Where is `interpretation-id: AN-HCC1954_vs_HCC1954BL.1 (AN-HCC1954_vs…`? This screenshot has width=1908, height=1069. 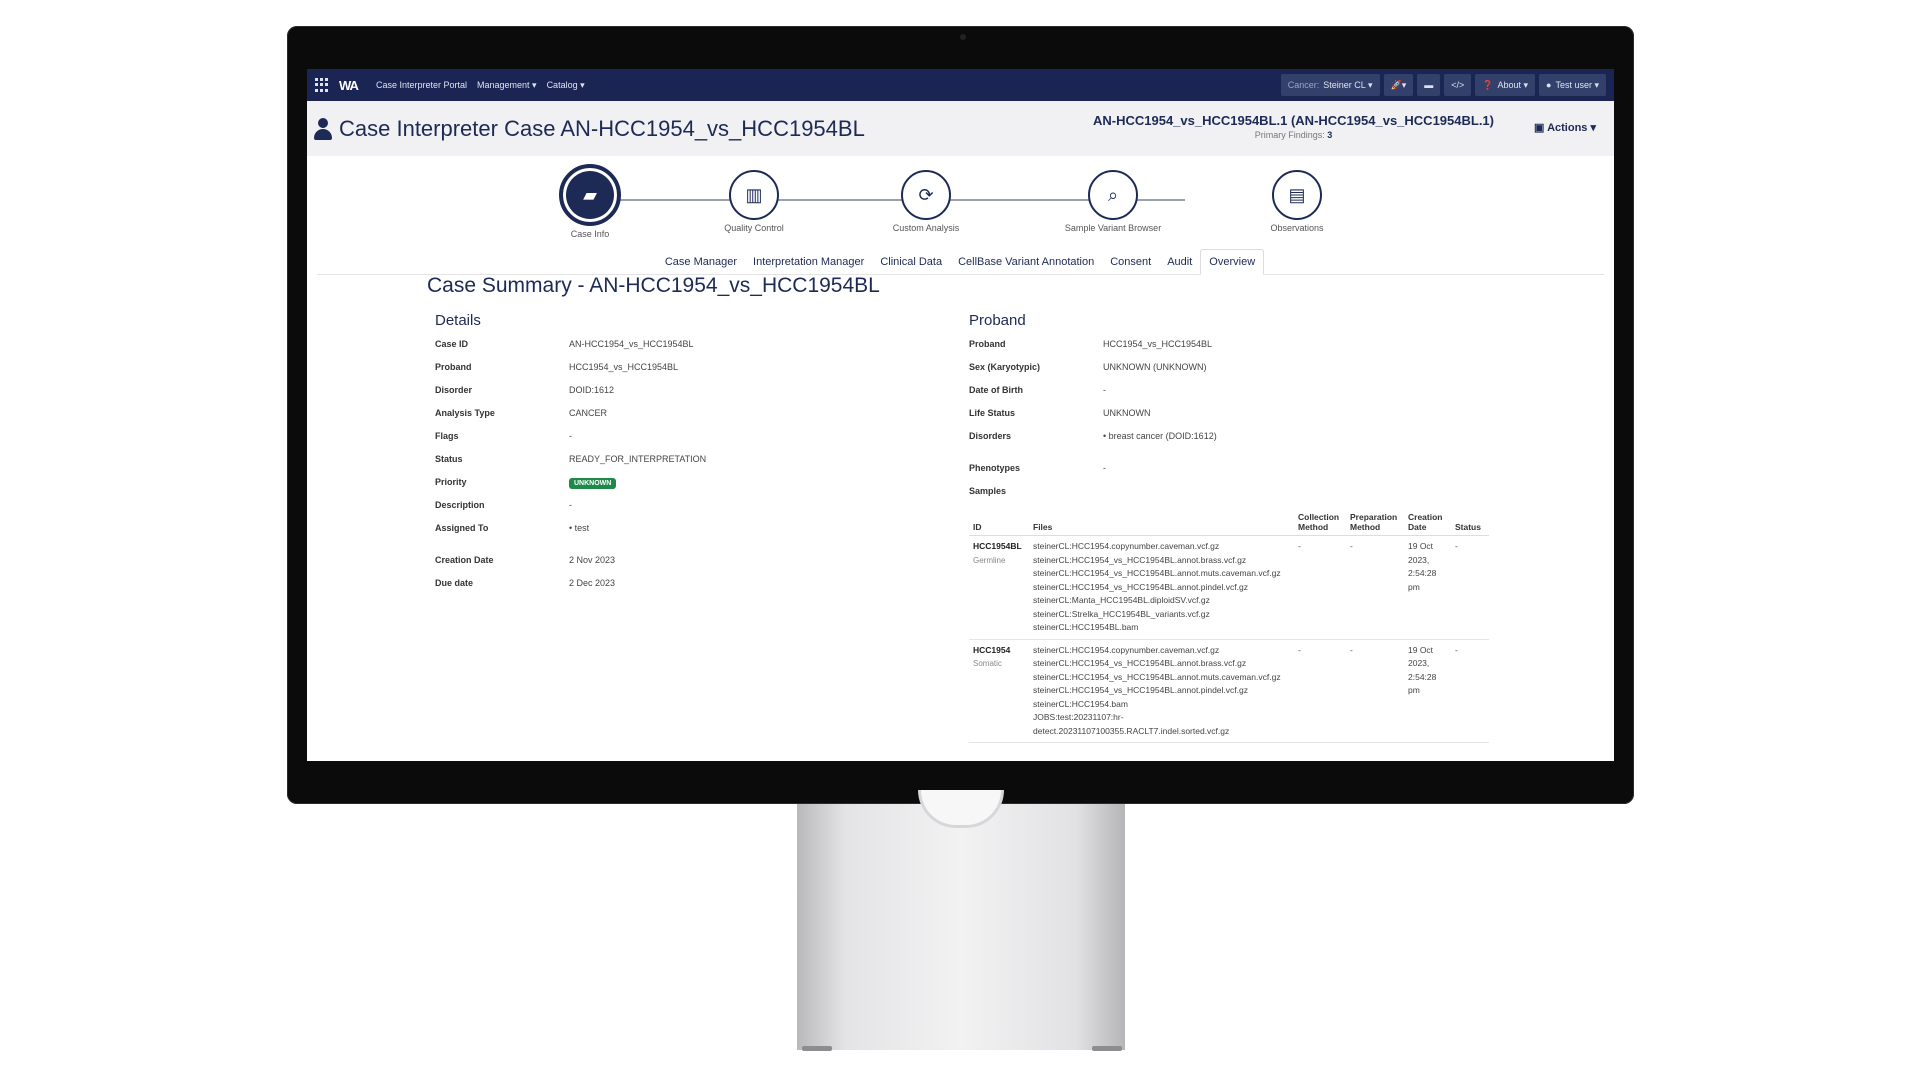 interpretation-id: AN-HCC1954_vs_HCC1954BL.1 (AN-HCC1954_vs… is located at coordinates (1293, 120).